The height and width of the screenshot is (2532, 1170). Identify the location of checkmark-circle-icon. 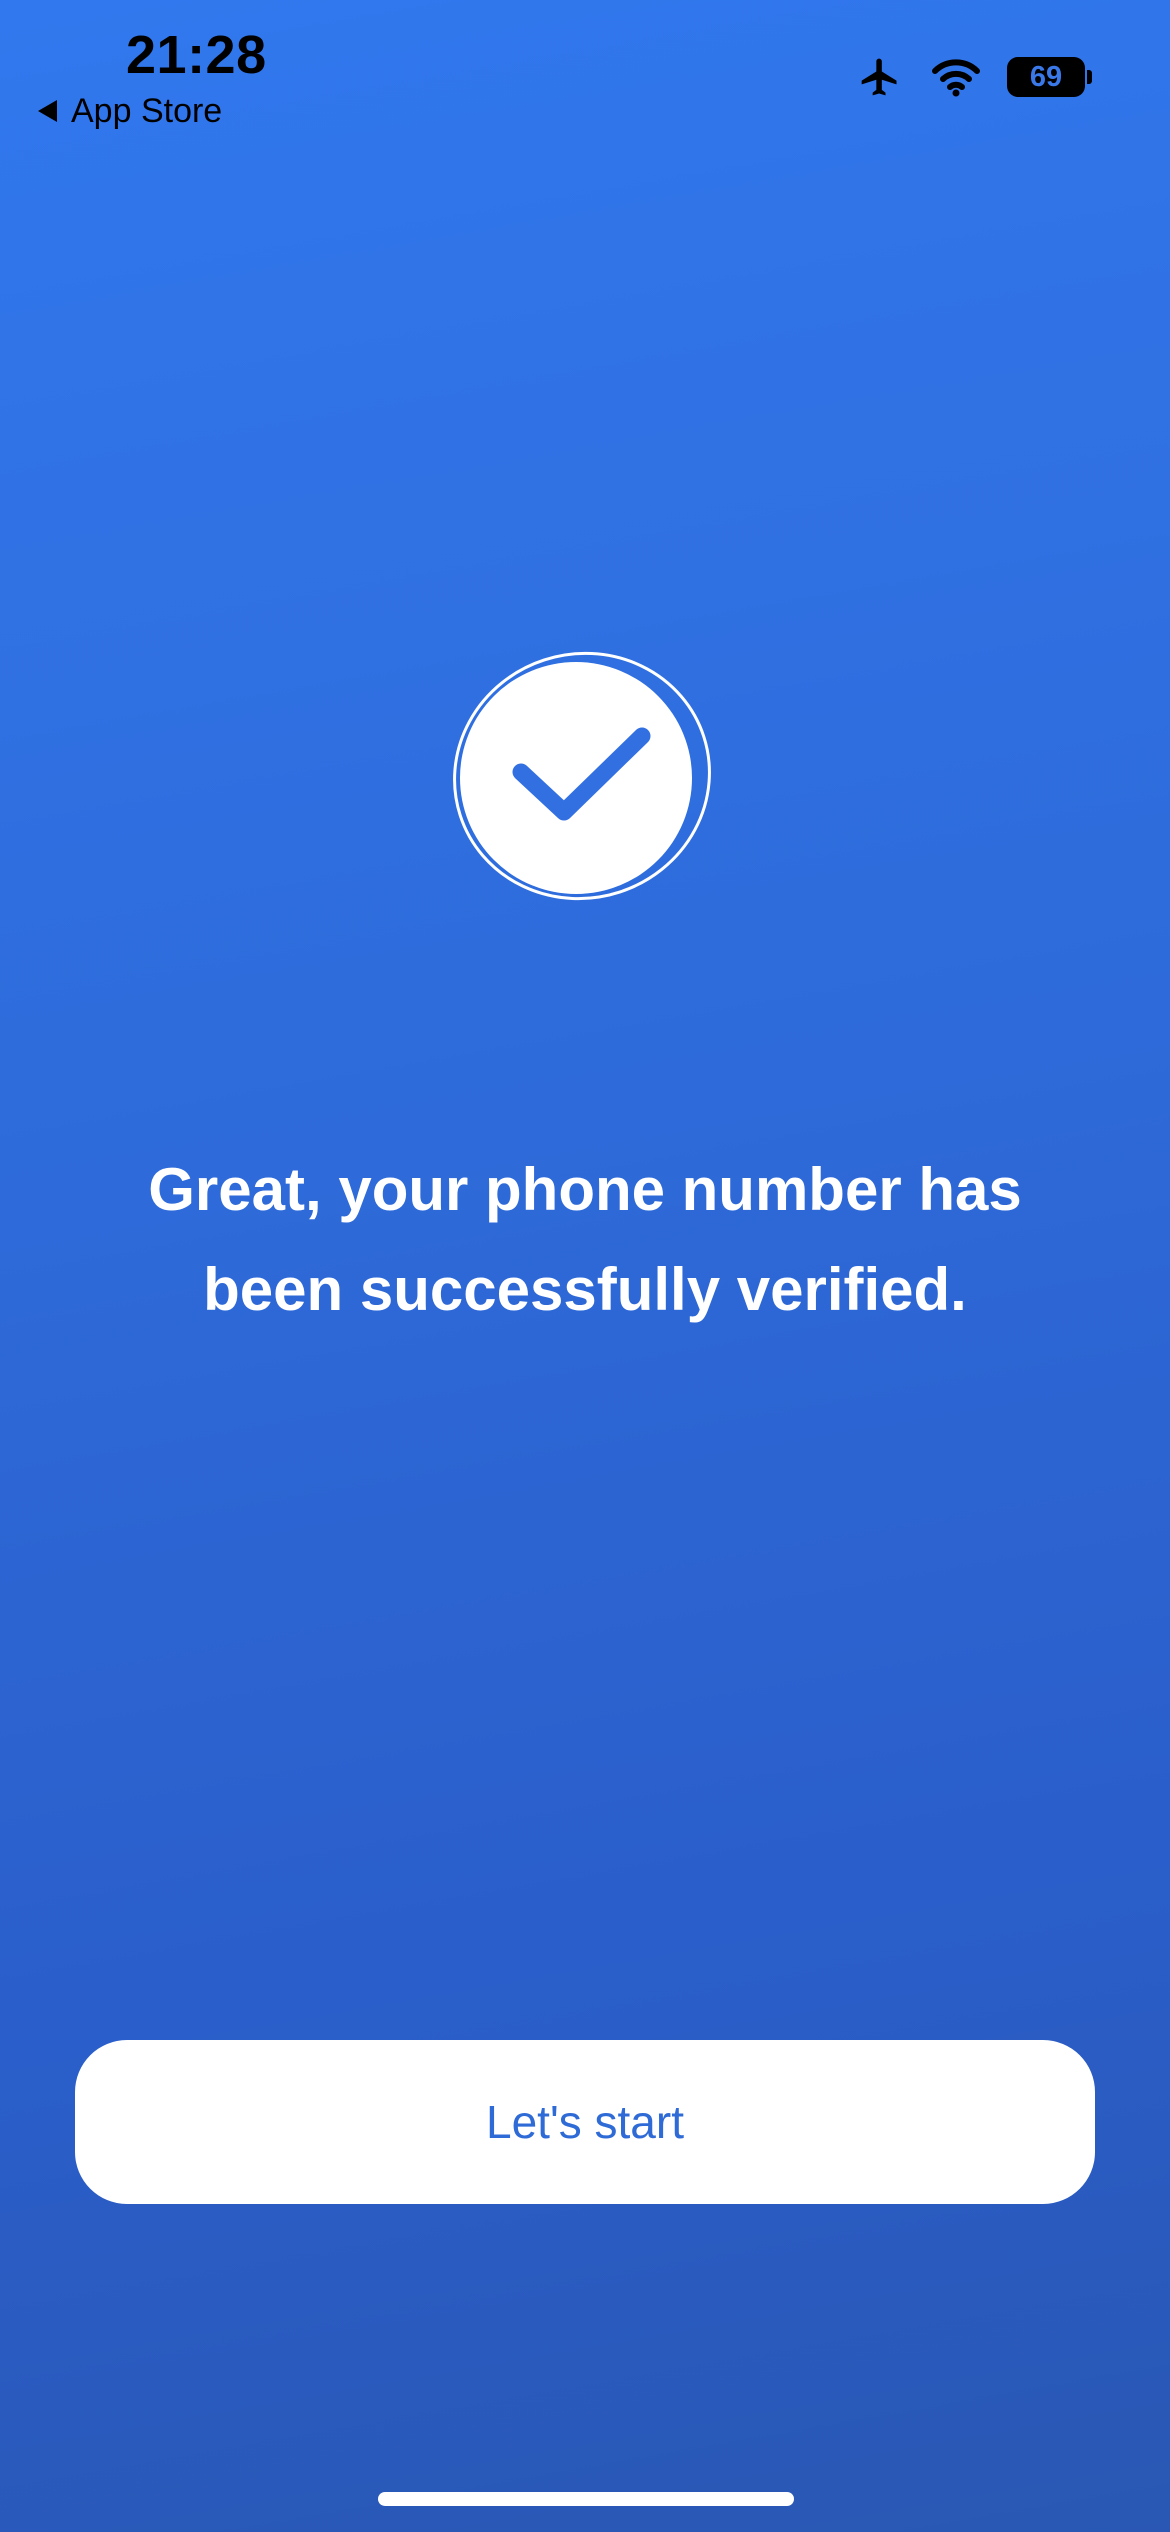
(582, 778).